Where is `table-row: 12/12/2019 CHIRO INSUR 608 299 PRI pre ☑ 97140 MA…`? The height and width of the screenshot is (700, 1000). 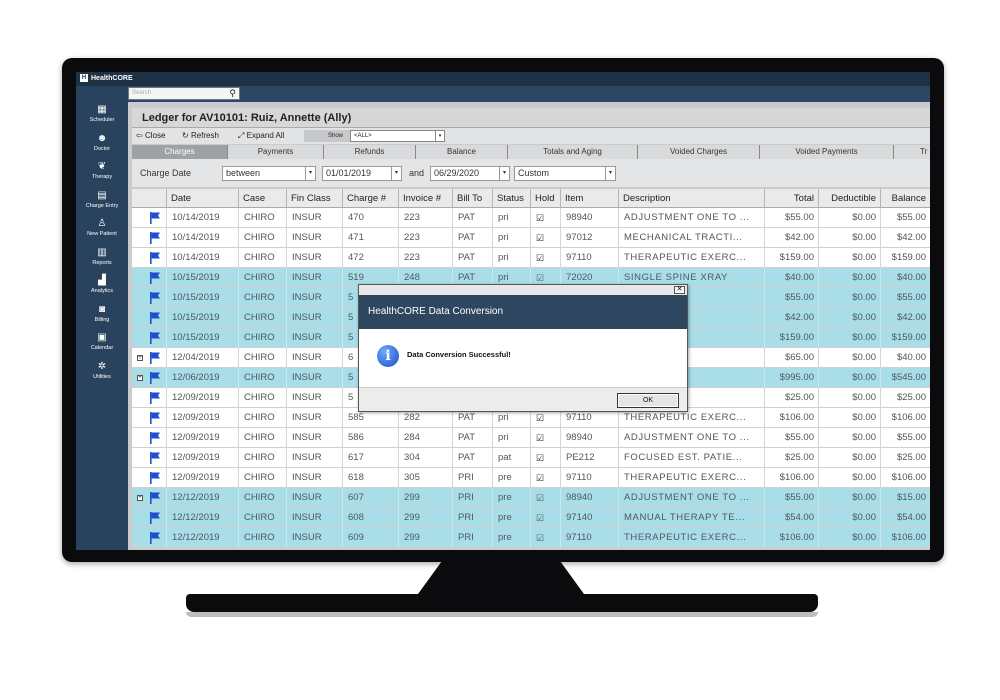 table-row: 12/12/2019 CHIRO INSUR 608 299 PRI pre ☑ 97140 MA… is located at coordinates (531, 518).